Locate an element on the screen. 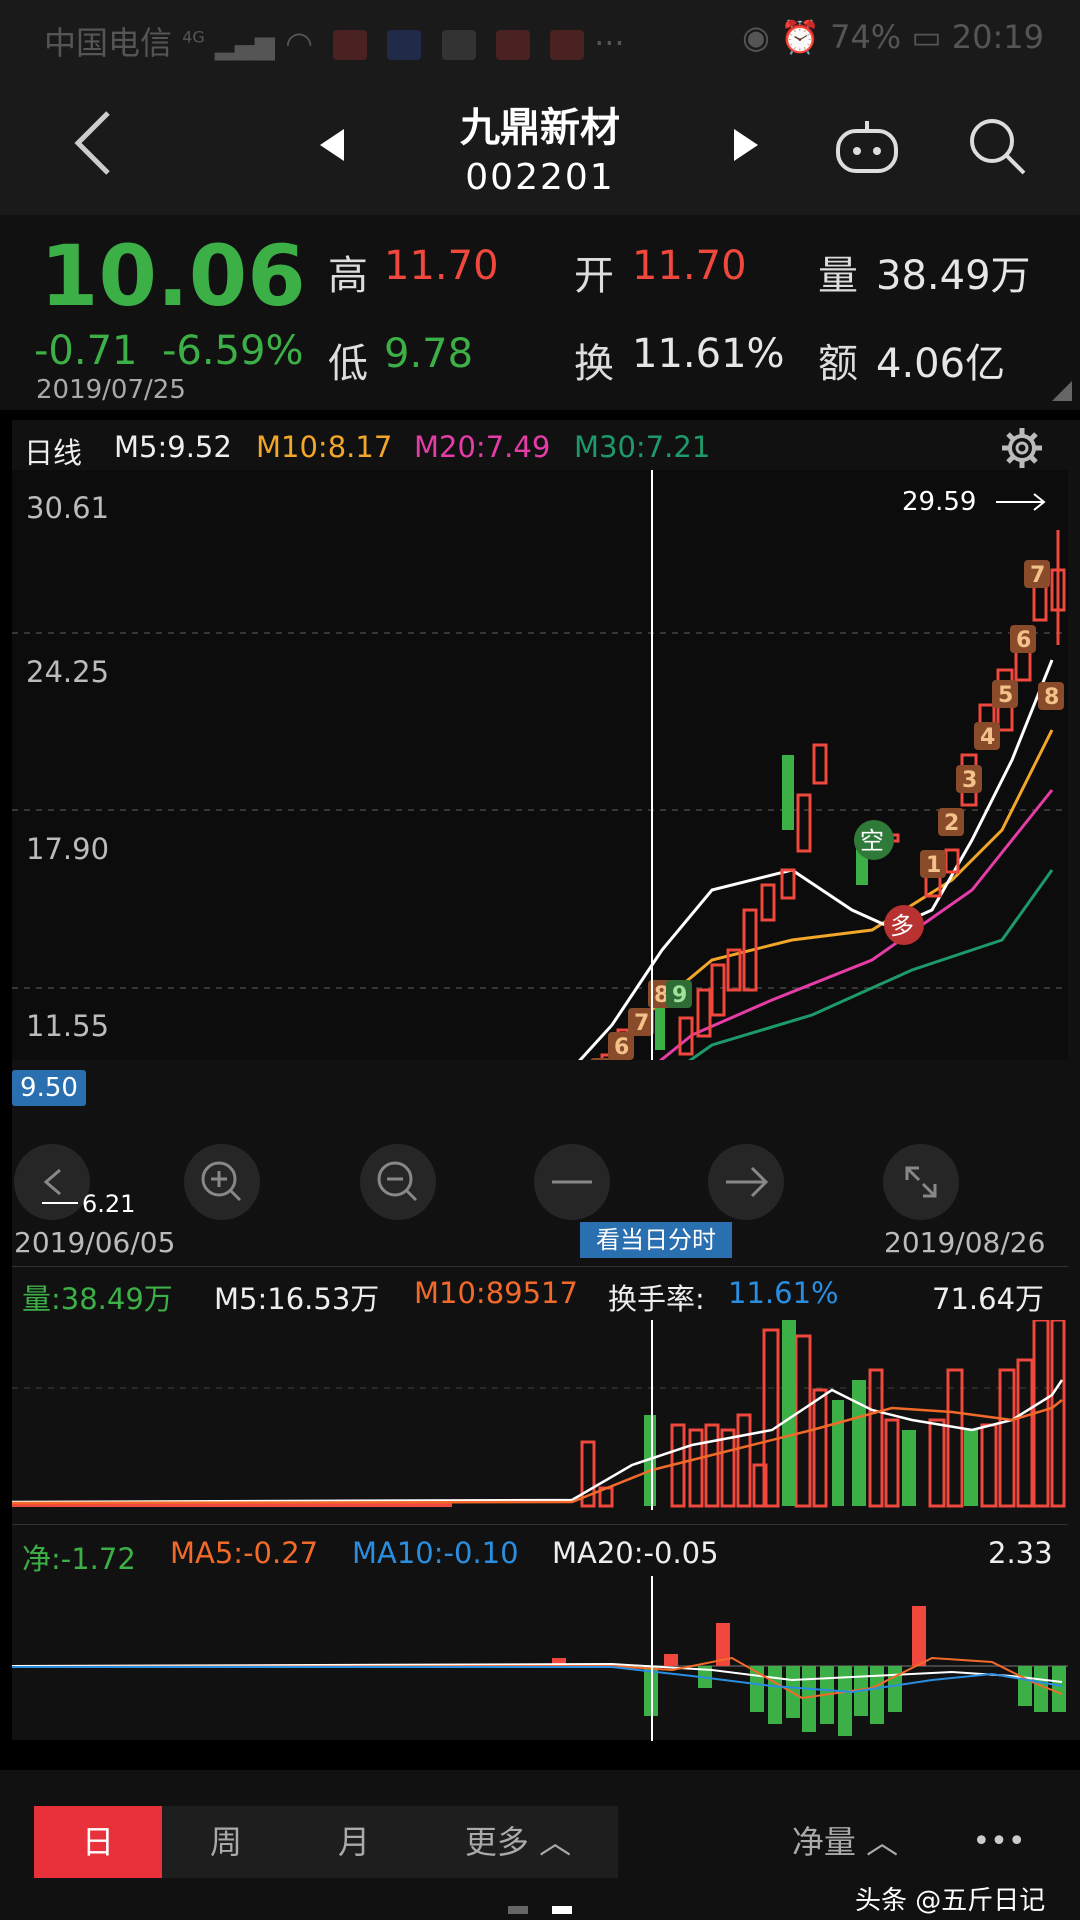 The height and width of the screenshot is (1920, 1080). quote-date: 2019/07/25 is located at coordinates (111, 390).